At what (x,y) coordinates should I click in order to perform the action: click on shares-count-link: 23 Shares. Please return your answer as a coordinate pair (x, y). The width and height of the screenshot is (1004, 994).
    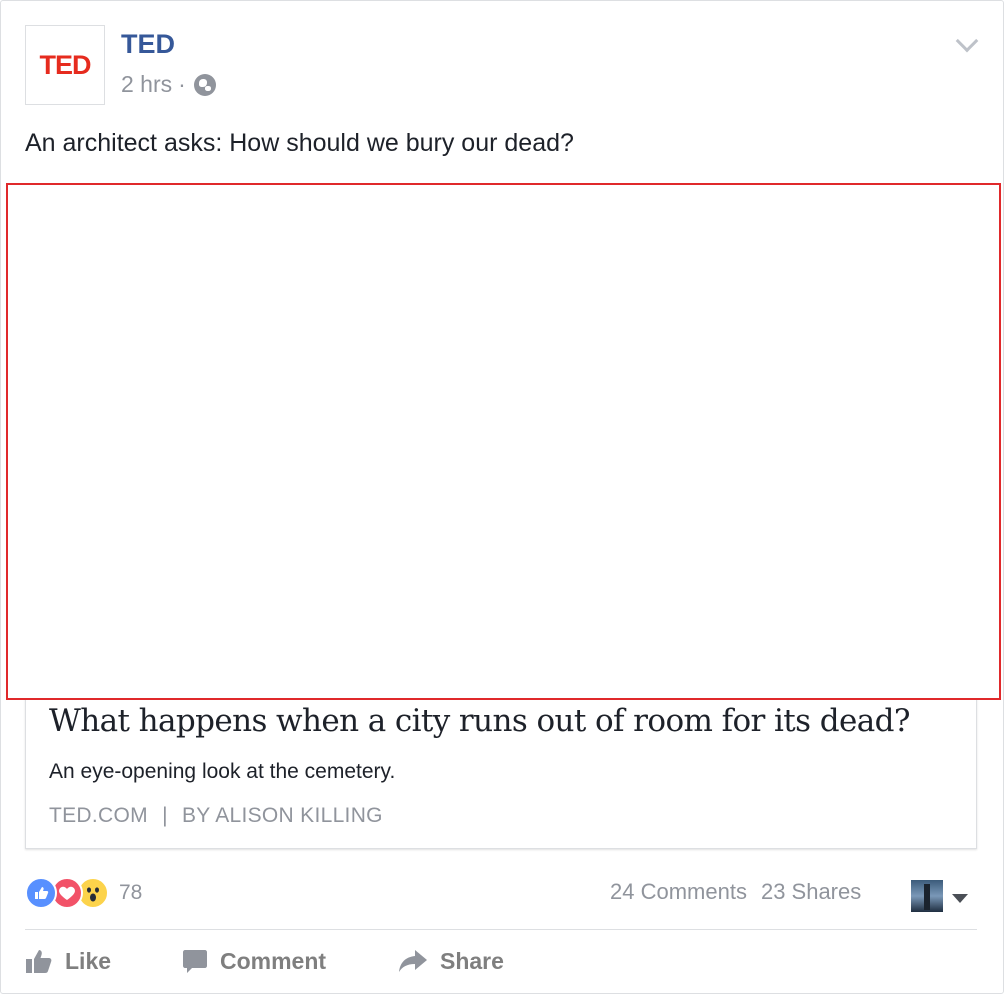
    Looking at the image, I should click on (811, 892).